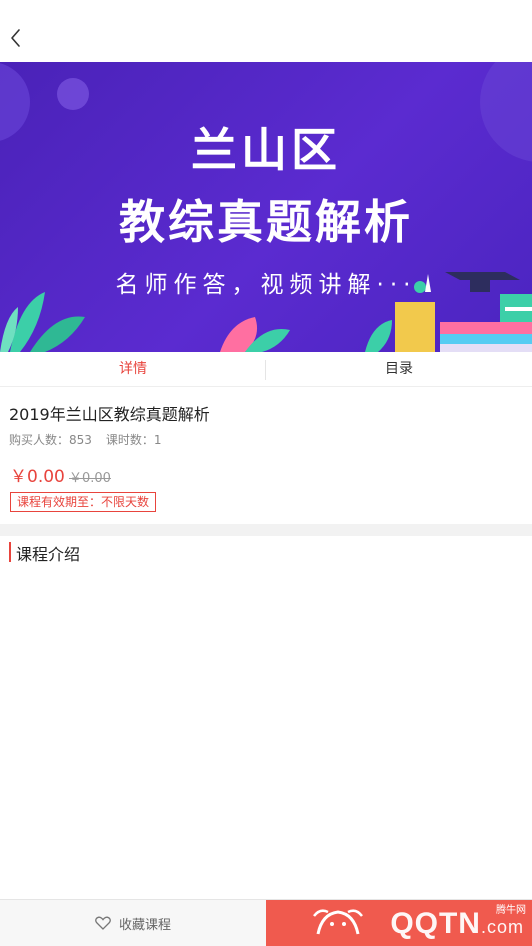  Describe the element at coordinates (266, 222) in the screenshot. I see `banner-heading-subject: 教综真题解析` at that location.